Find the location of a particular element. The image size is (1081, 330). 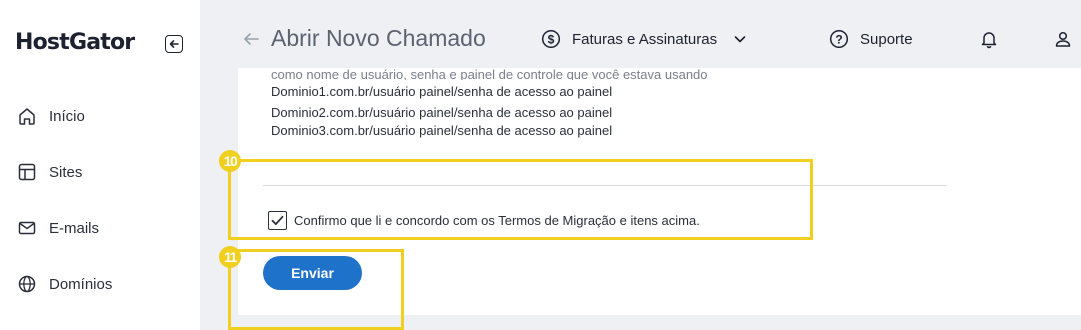

hostgator-logo: HostGator is located at coordinates (75, 42).